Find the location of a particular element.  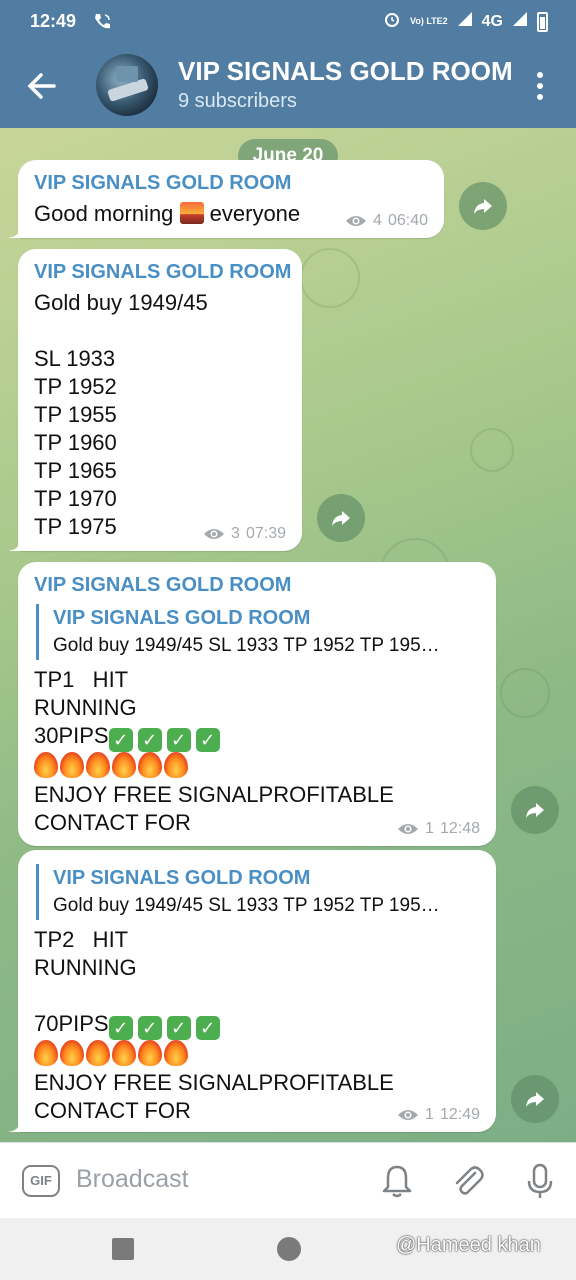

battery-icon is located at coordinates (542, 21).